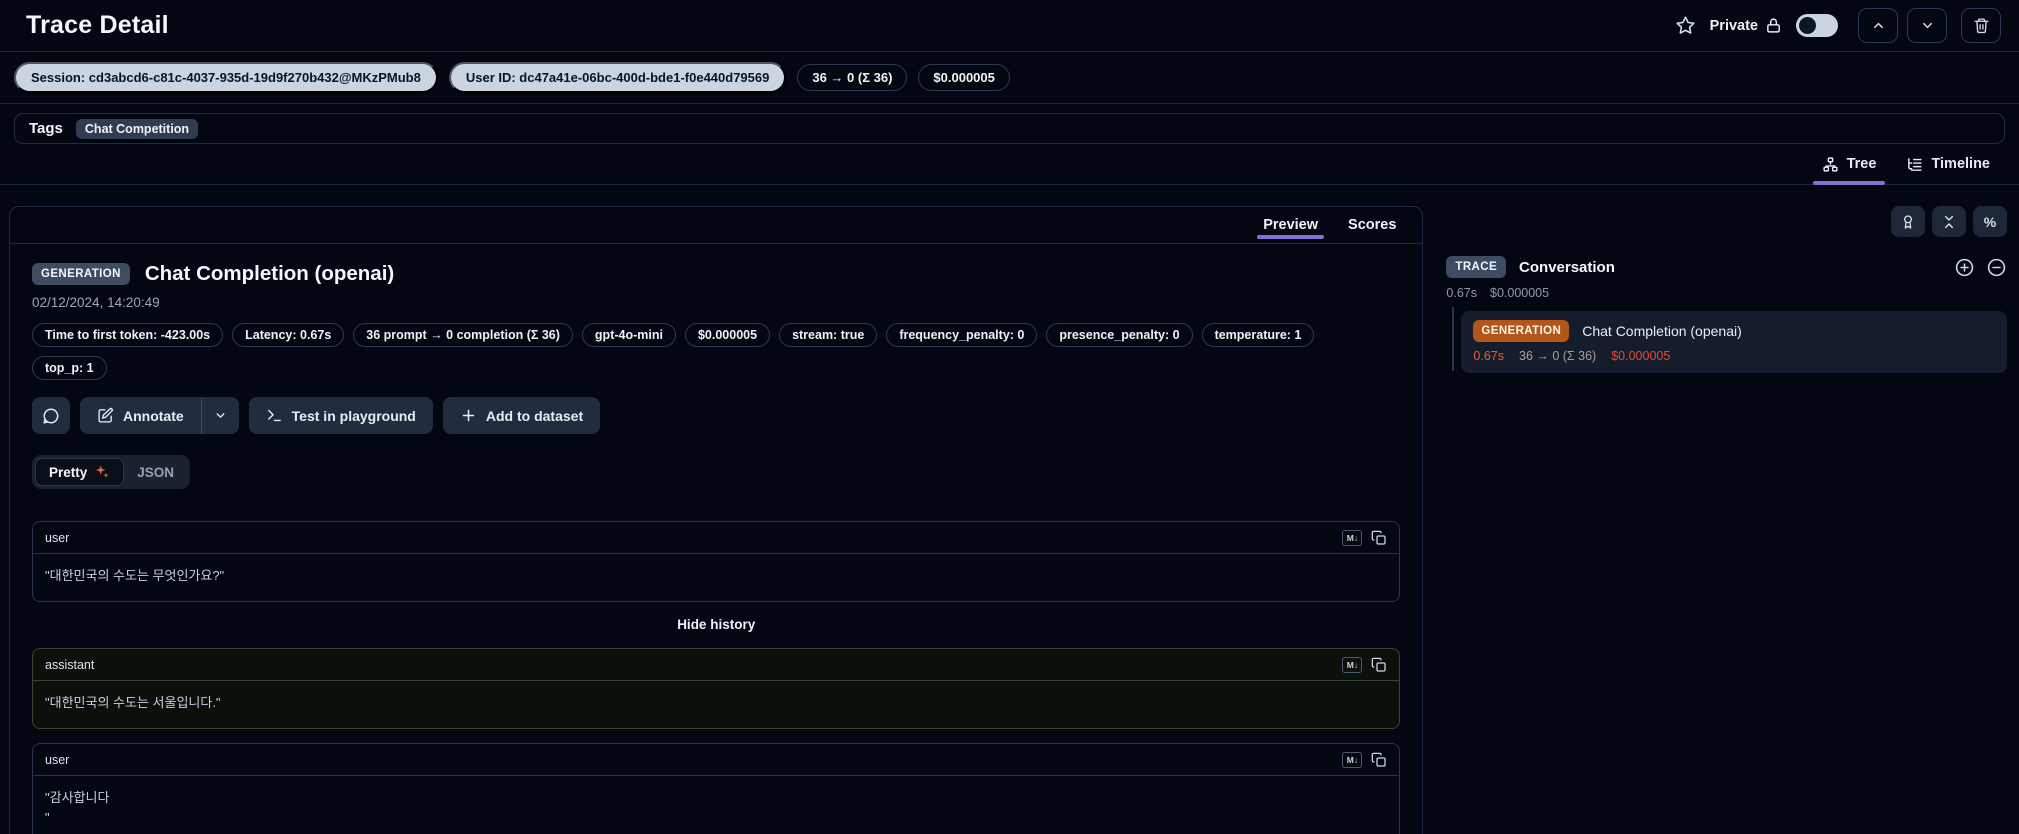 The width and height of the screenshot is (2019, 834). What do you see at coordinates (716, 274) in the screenshot?
I see `observation-title-row: GENERATION Chat Completion (openai)` at bounding box center [716, 274].